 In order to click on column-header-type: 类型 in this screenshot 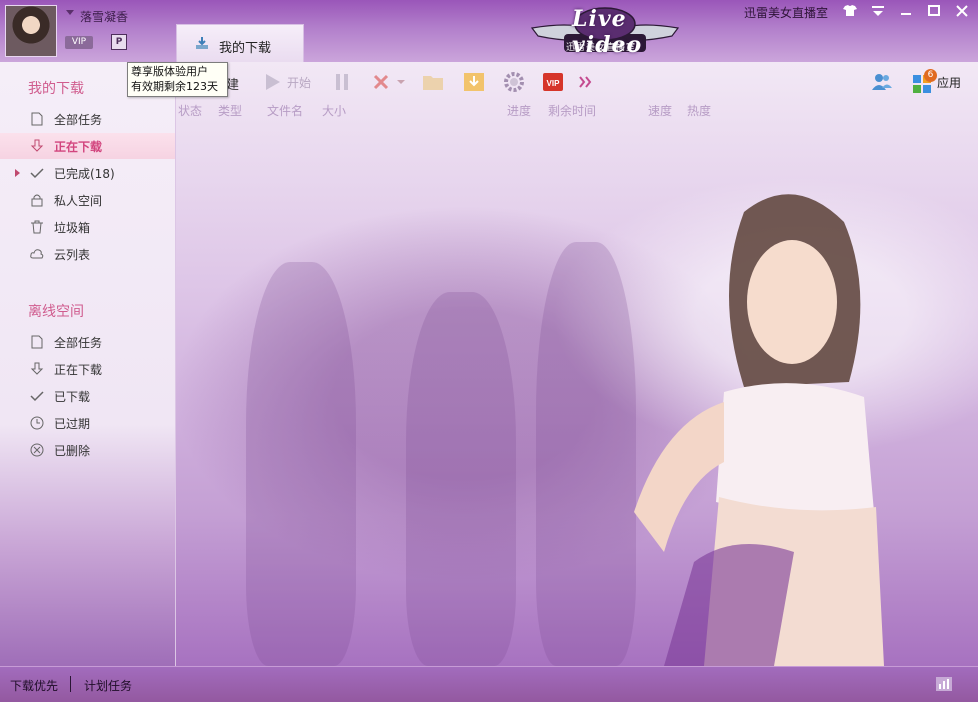, I will do `click(230, 110)`.